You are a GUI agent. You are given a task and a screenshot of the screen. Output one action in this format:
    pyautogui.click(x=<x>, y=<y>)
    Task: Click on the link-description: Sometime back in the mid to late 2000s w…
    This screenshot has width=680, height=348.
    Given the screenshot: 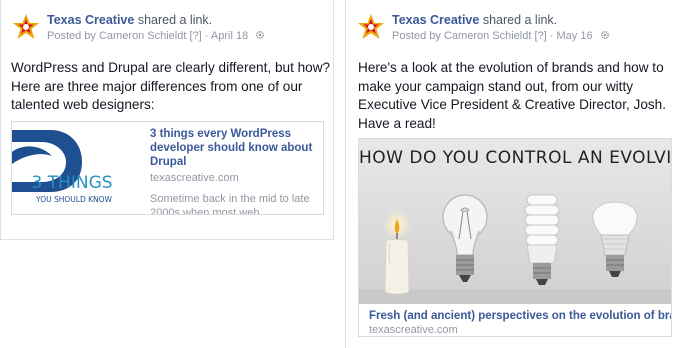 What is the action you would take?
    pyautogui.click(x=230, y=204)
    